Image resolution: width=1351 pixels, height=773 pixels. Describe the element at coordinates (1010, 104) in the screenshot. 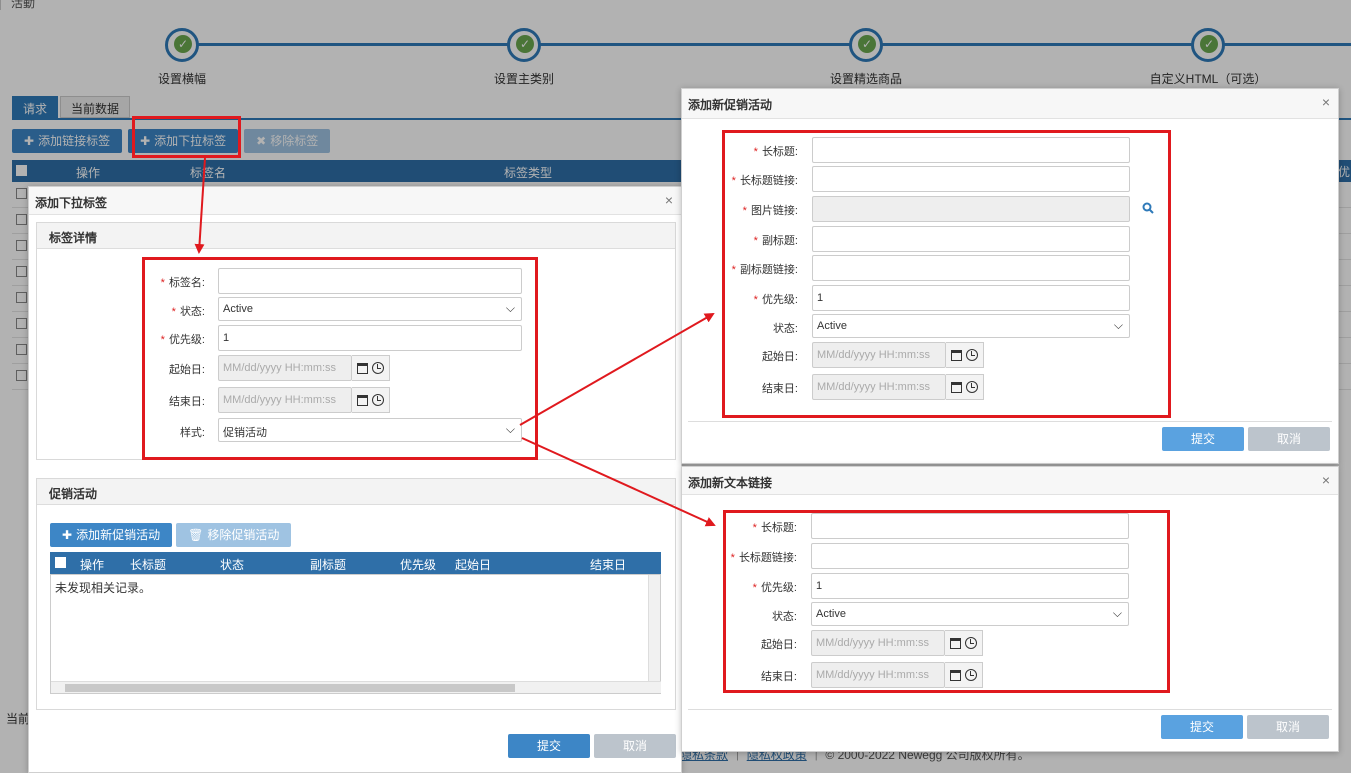

I see `dialog-header: 添加新促销活动 ×` at that location.